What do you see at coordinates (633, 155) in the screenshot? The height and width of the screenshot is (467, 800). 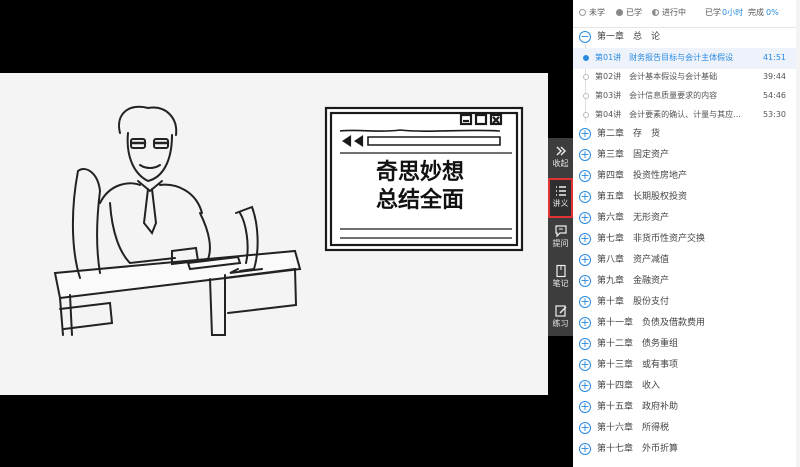 I see `chapter-title: 第三章 固定资产` at bounding box center [633, 155].